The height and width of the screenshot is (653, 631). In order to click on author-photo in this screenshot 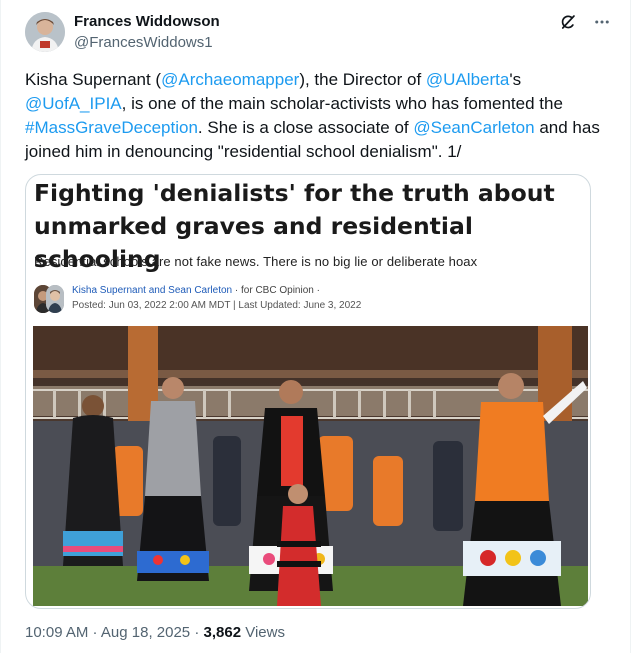, I will do `click(55, 299)`.